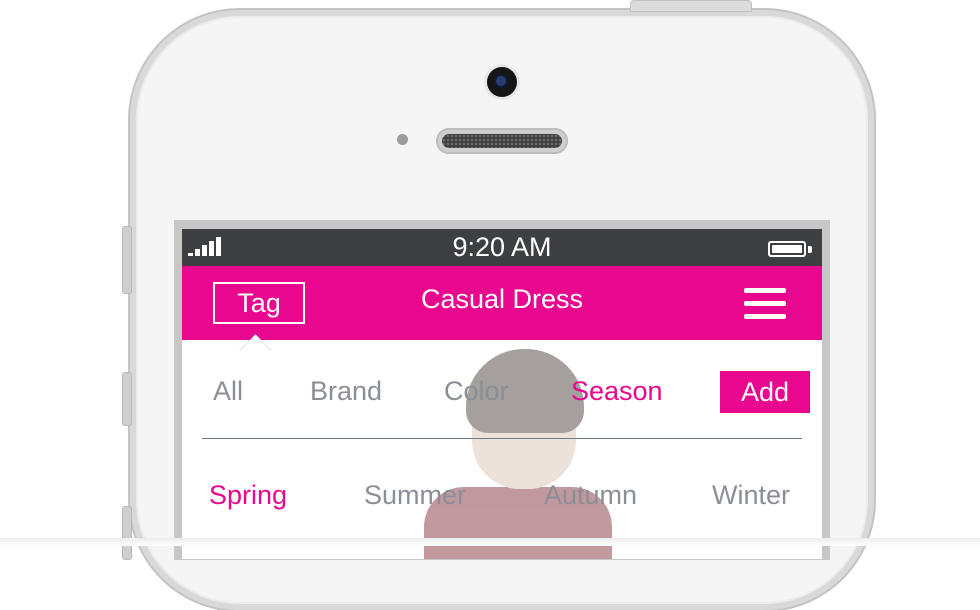 This screenshot has width=980, height=610. Describe the element at coordinates (590, 495) in the screenshot. I see `season-autumn: Autumn` at that location.